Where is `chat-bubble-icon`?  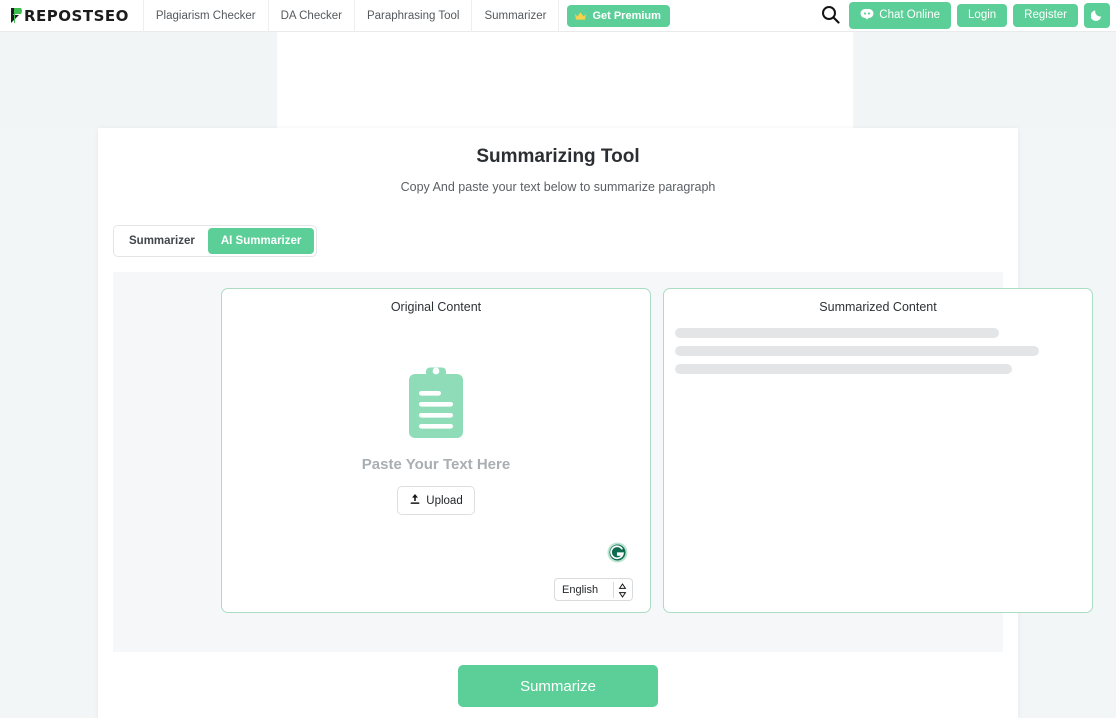
chat-bubble-icon is located at coordinates (867, 16).